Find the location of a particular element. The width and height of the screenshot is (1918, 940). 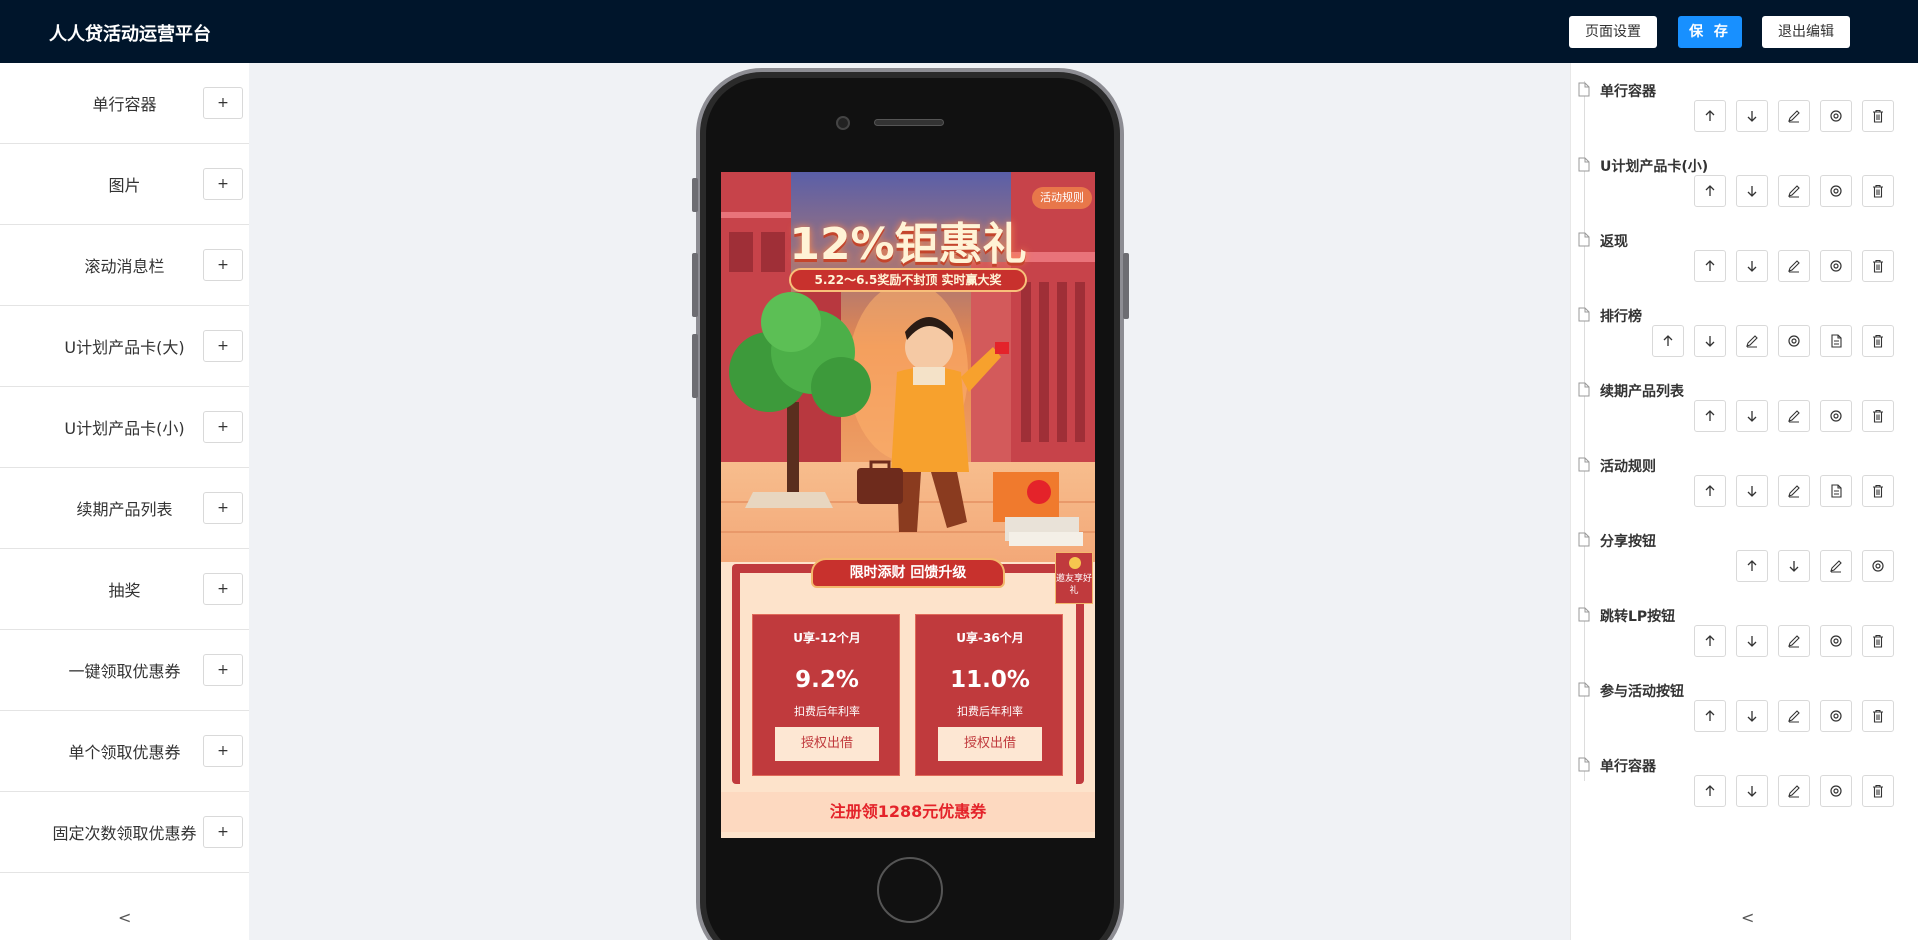

layer-item: 跳转LP按钮 is located at coordinates (1744, 632).